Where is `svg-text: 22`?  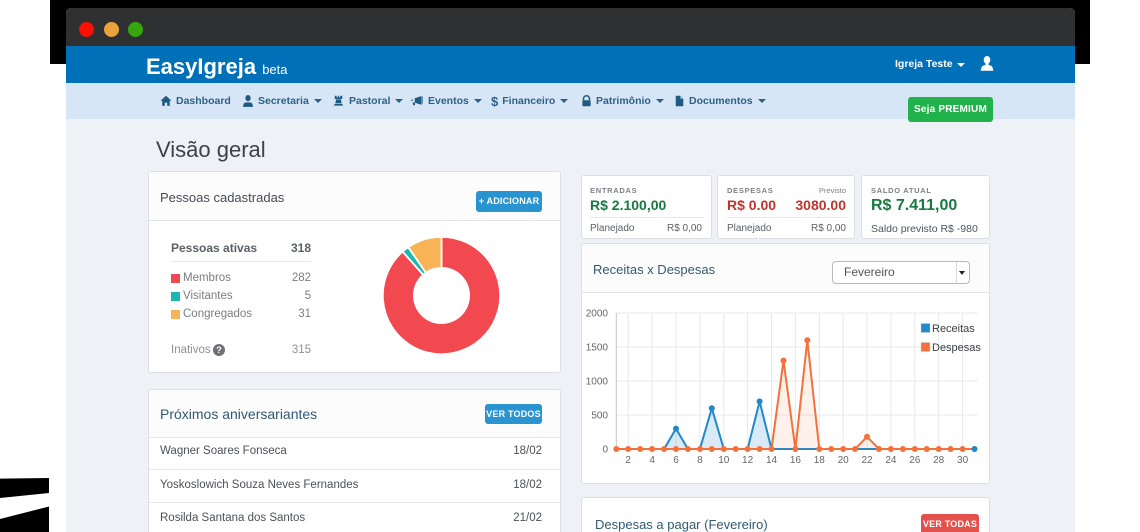
svg-text: 22 is located at coordinates (867, 460).